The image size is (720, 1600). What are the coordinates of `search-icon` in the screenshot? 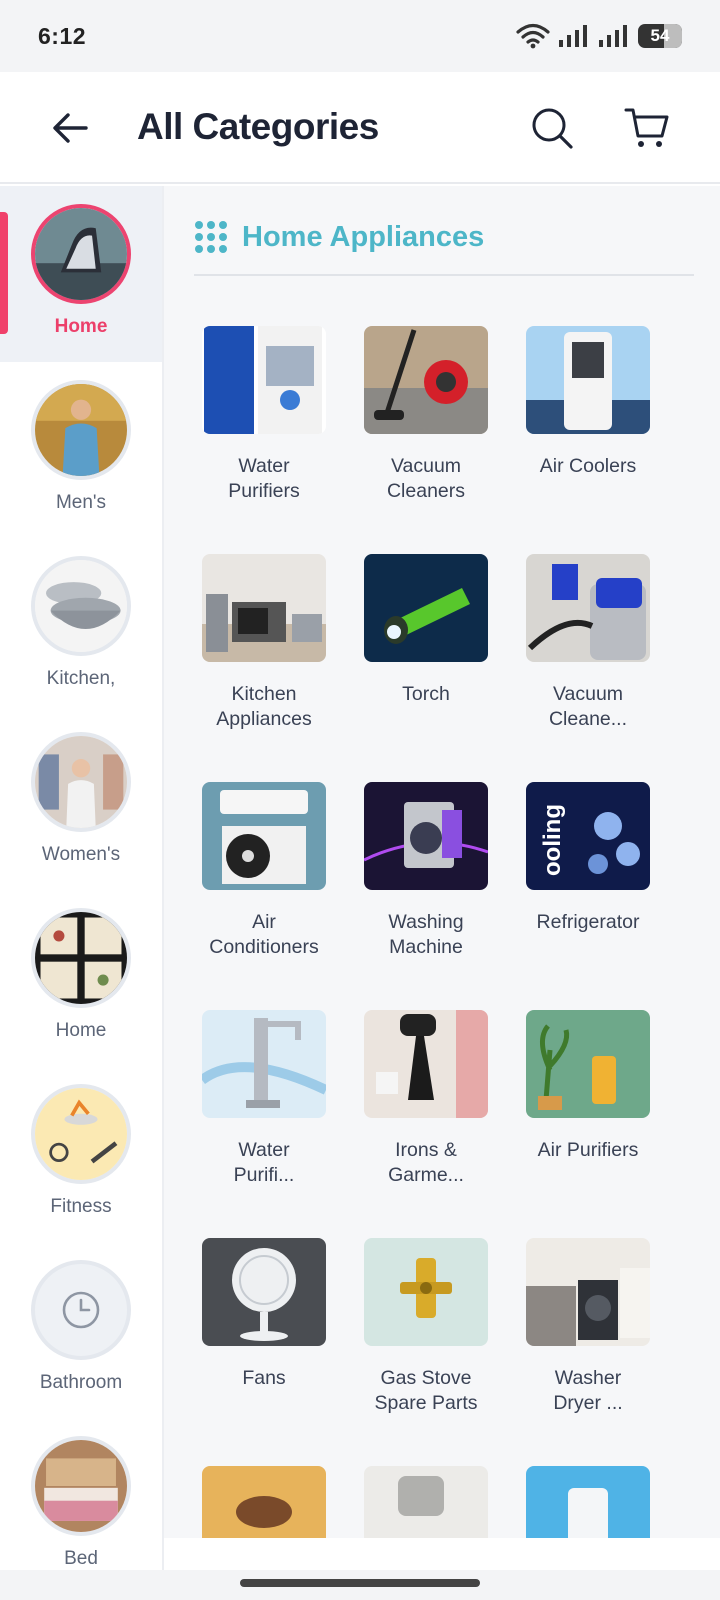 It's located at (552, 128).